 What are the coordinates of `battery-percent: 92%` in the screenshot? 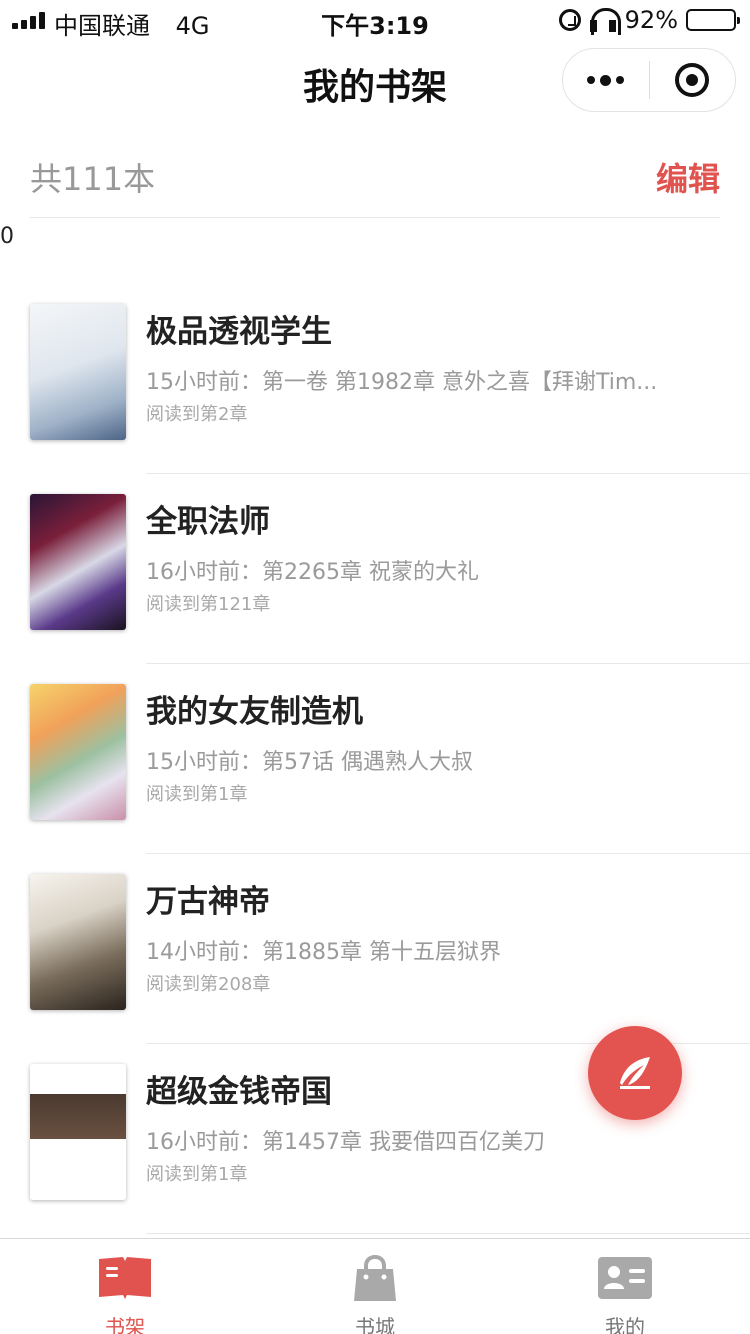 It's located at (651, 20).